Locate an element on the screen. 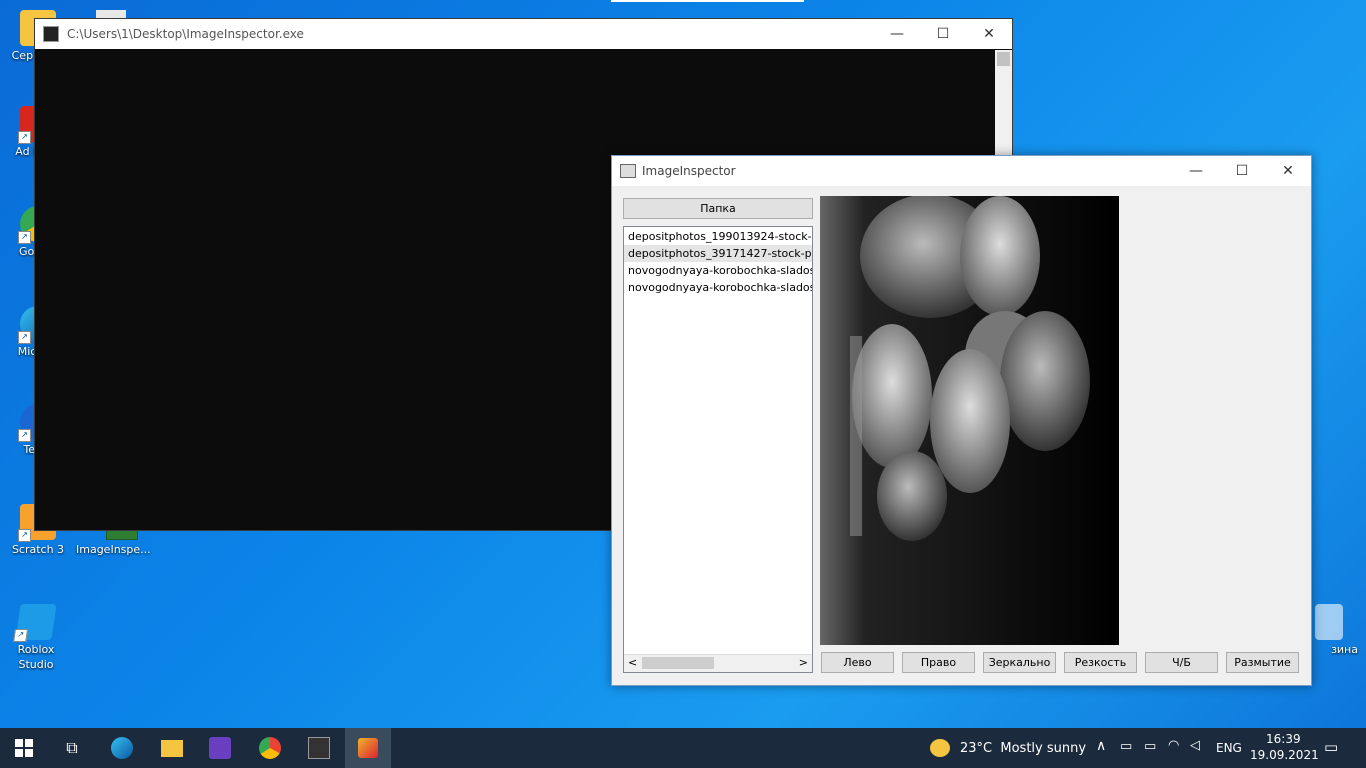  weather-widget: 23°C Mostly sunny is located at coordinates (1023, 748).